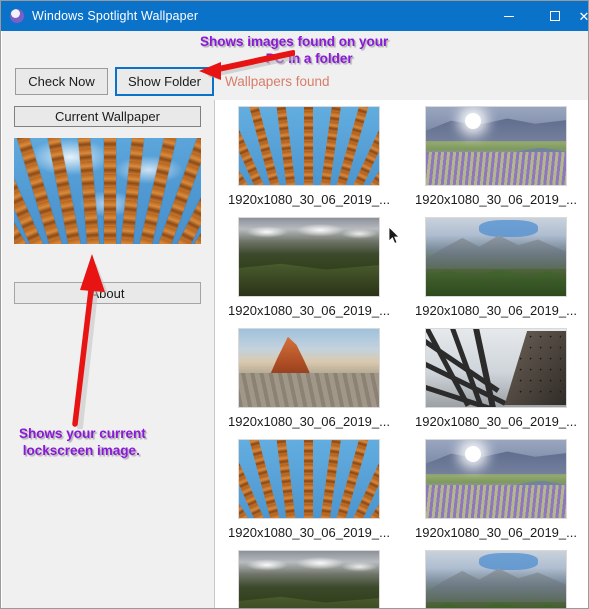  I want to click on close-icon: ✕, so click(583, 16).